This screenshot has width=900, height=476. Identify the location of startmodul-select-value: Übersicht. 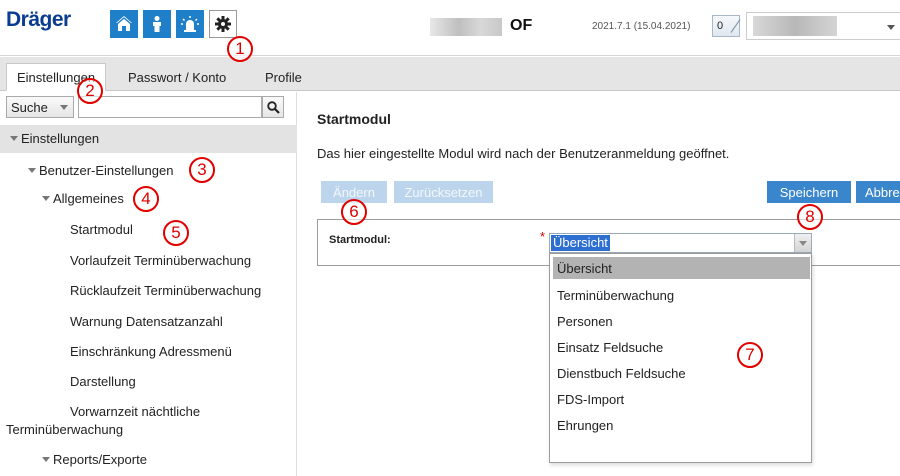
(580, 243).